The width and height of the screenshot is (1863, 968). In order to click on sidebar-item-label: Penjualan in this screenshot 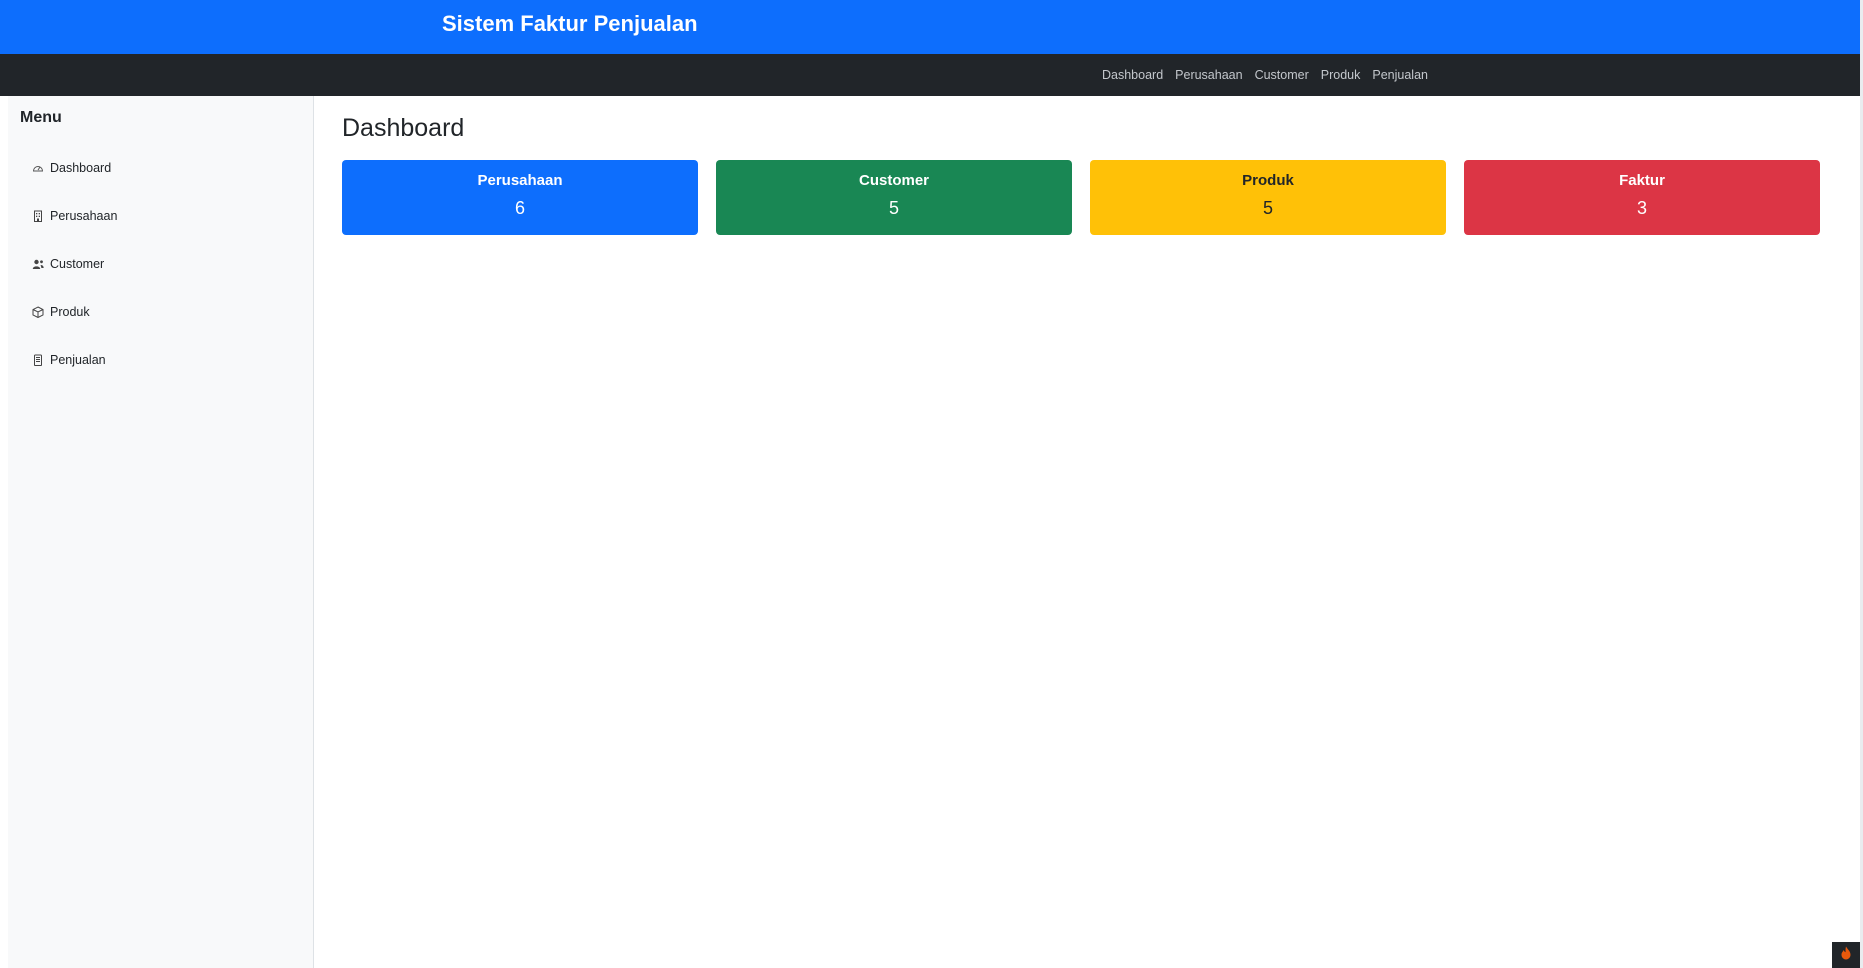, I will do `click(78, 360)`.